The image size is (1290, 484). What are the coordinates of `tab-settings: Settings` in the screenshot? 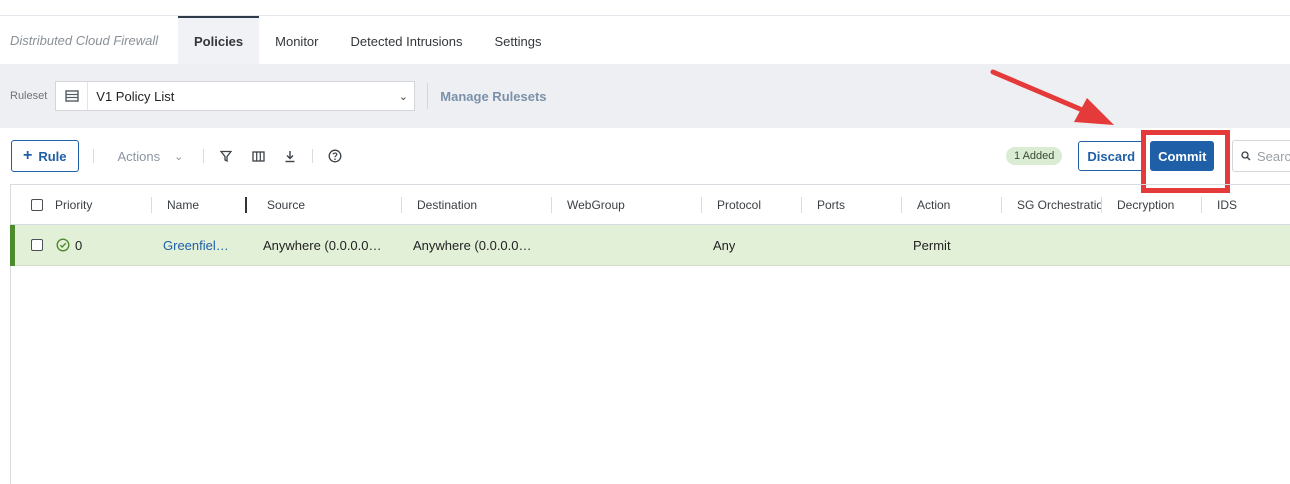 It's located at (518, 40).